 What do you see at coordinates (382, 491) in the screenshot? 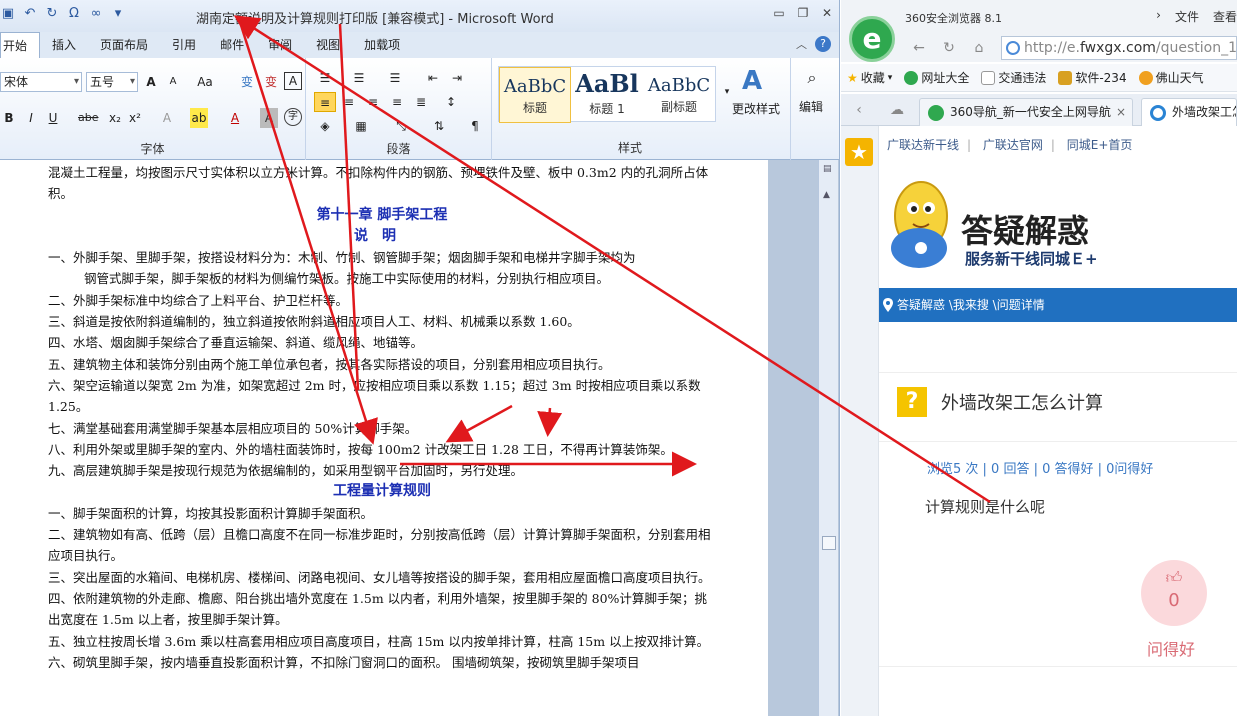
I see `document-heading: 工程量计算规则` at bounding box center [382, 491].